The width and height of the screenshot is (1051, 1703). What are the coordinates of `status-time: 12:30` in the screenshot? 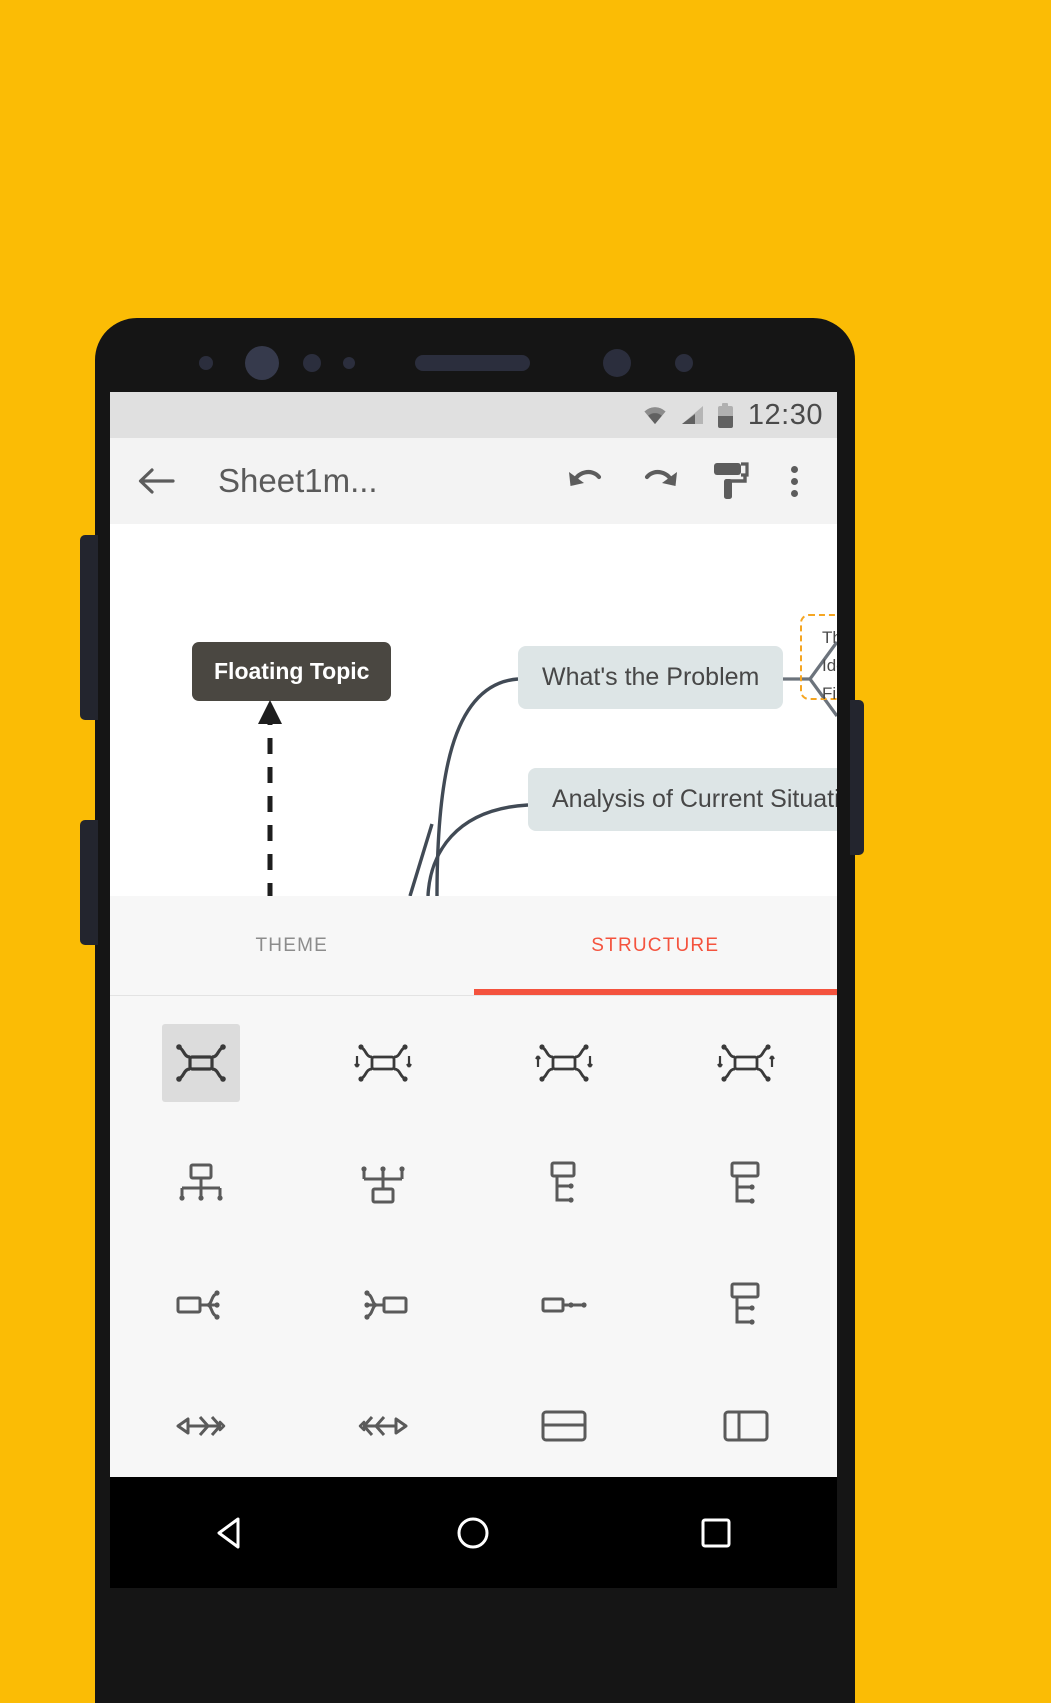 It's located at (785, 414).